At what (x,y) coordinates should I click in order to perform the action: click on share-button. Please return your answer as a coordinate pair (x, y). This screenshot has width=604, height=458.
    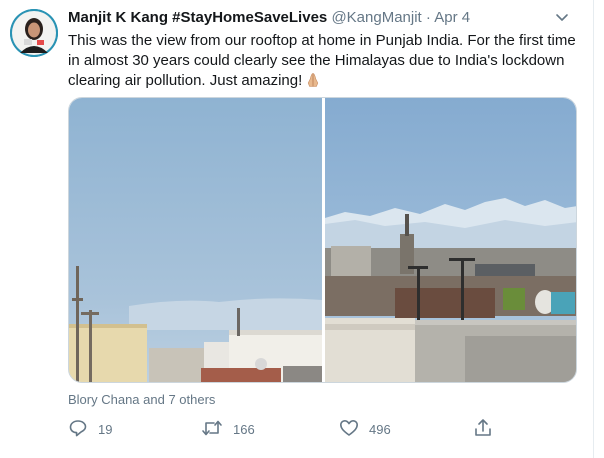
    Looking at the image, I should click on (483, 429).